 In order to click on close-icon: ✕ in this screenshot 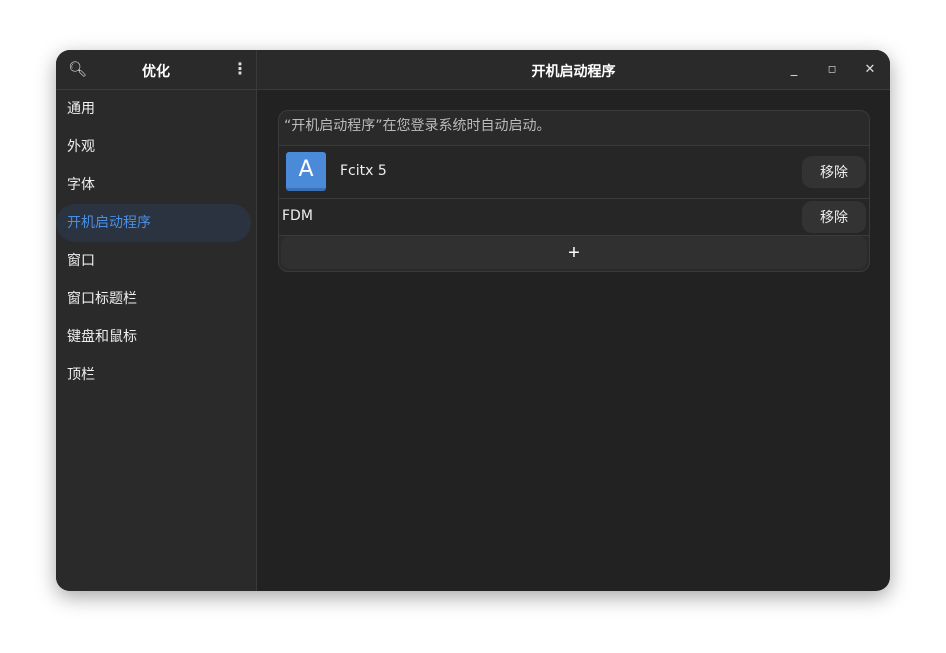, I will do `click(870, 69)`.